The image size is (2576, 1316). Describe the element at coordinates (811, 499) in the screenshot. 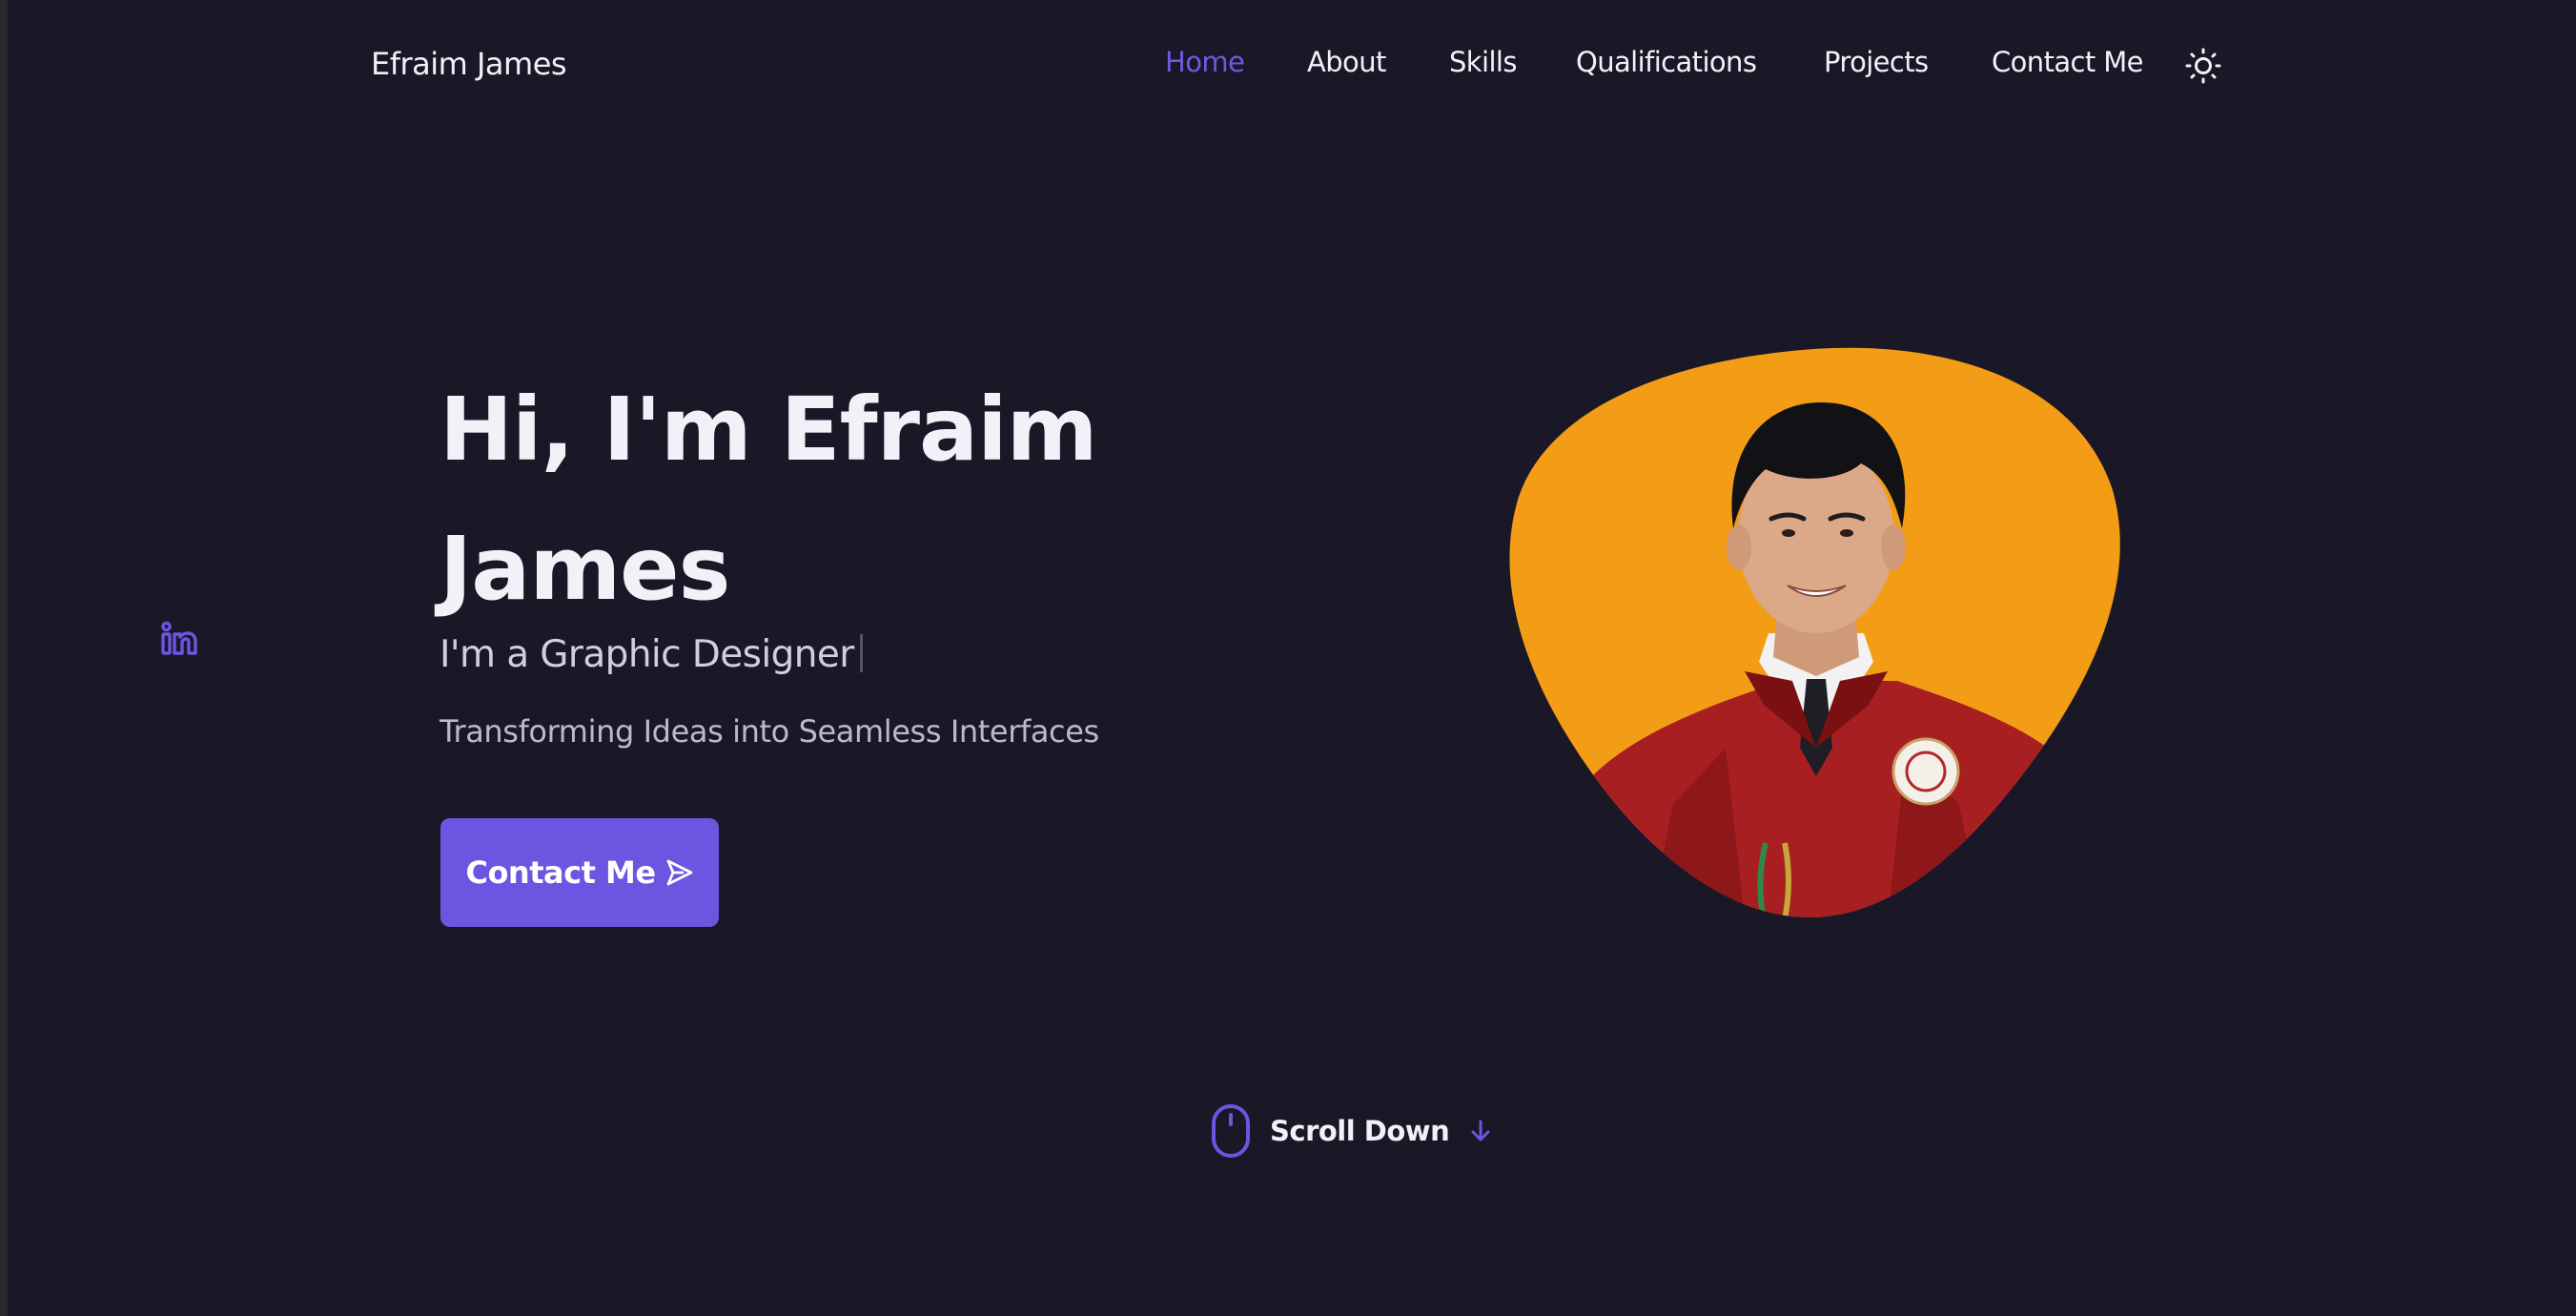

I see `hero-title: Hi, I'm Efraim James` at that location.